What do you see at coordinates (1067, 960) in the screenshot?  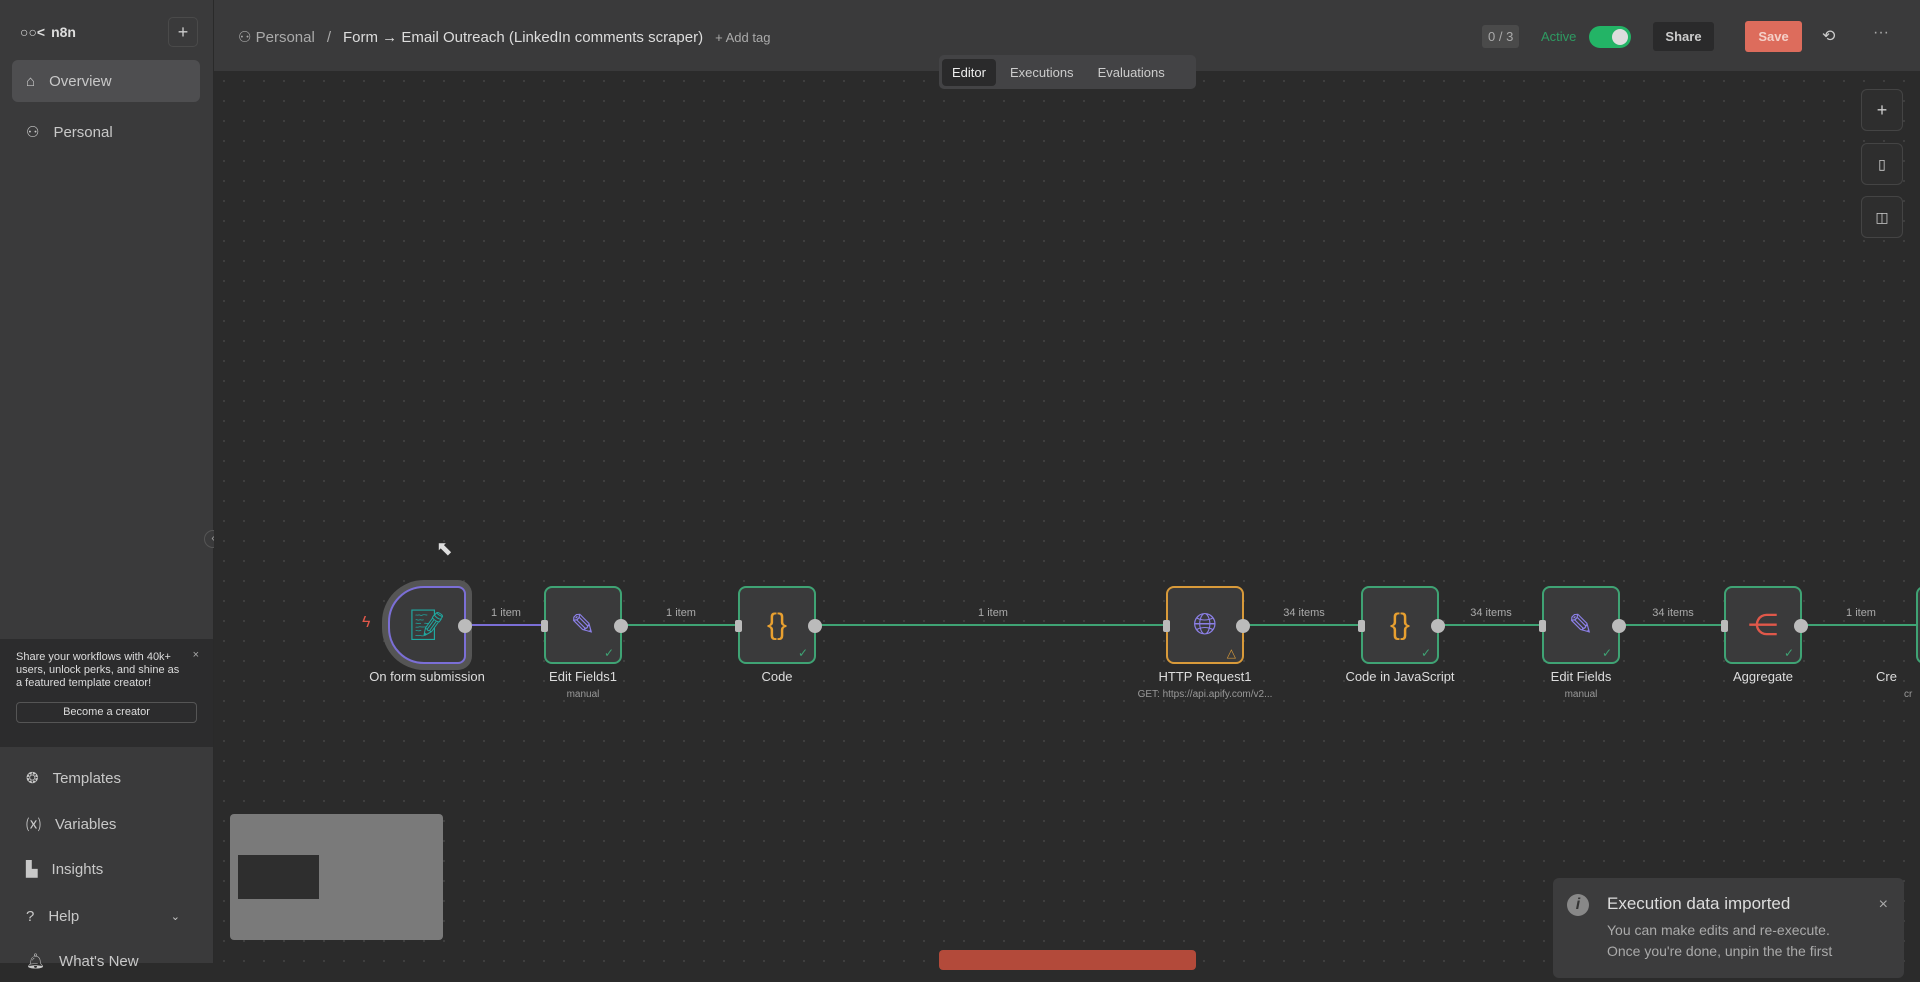 I see `execute-workflow-button` at bounding box center [1067, 960].